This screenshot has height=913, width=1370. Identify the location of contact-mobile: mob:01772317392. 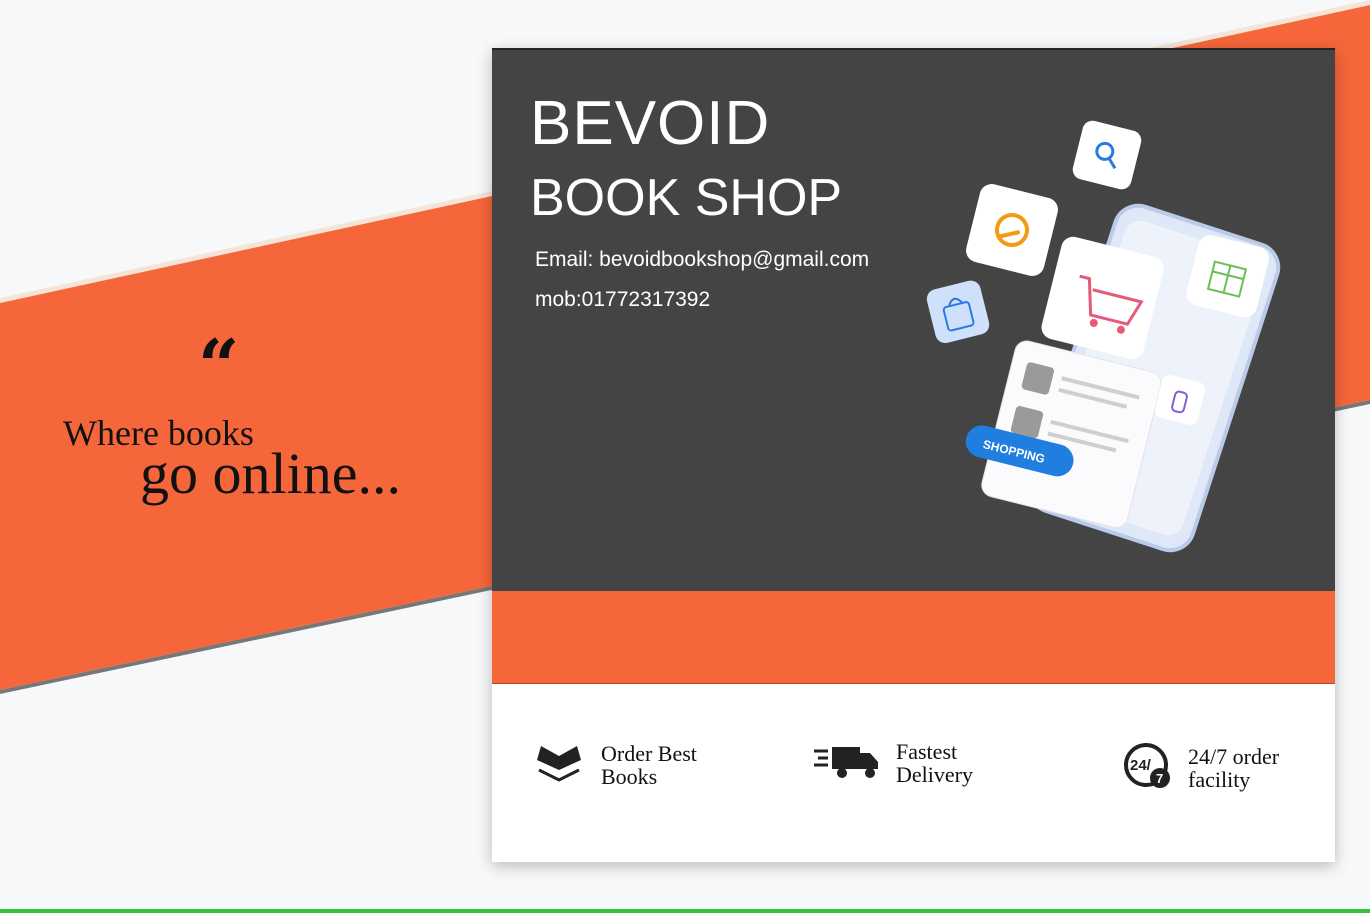
(623, 299).